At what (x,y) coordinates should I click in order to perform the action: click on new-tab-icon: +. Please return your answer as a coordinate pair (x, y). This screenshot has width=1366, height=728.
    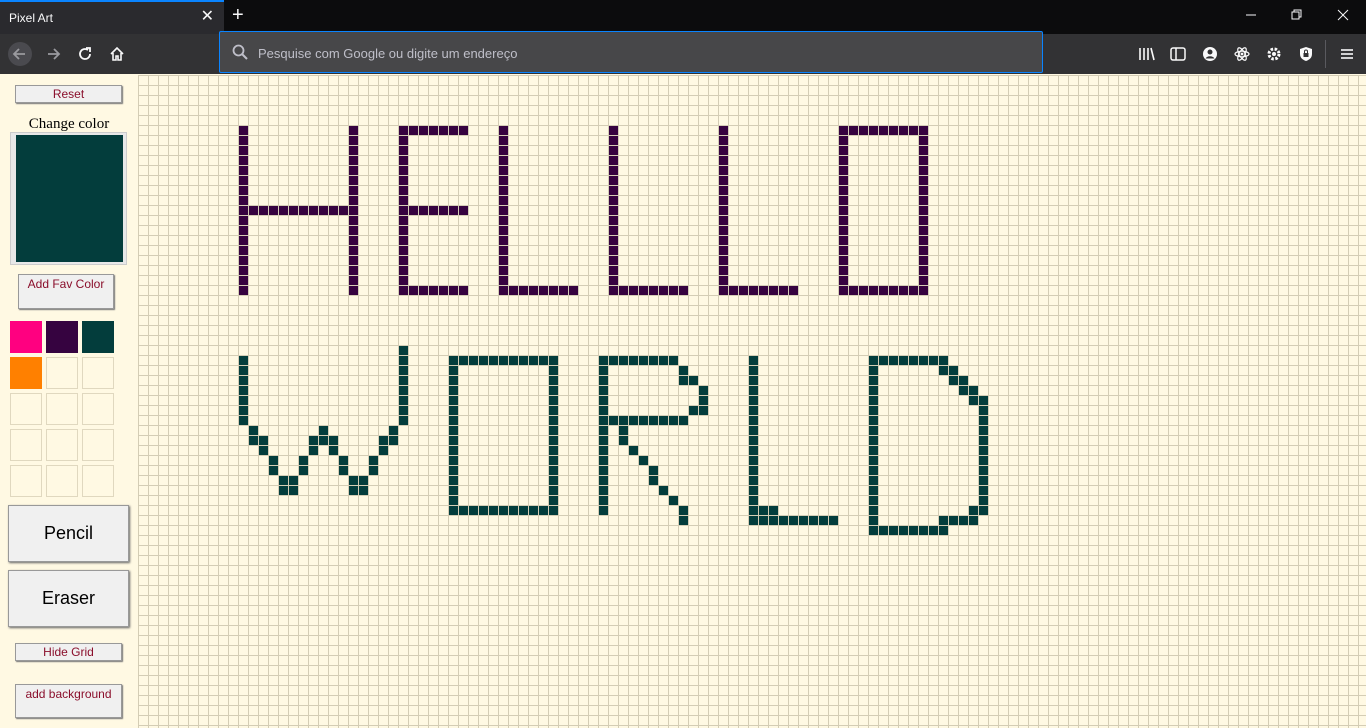
    Looking at the image, I should click on (238, 15).